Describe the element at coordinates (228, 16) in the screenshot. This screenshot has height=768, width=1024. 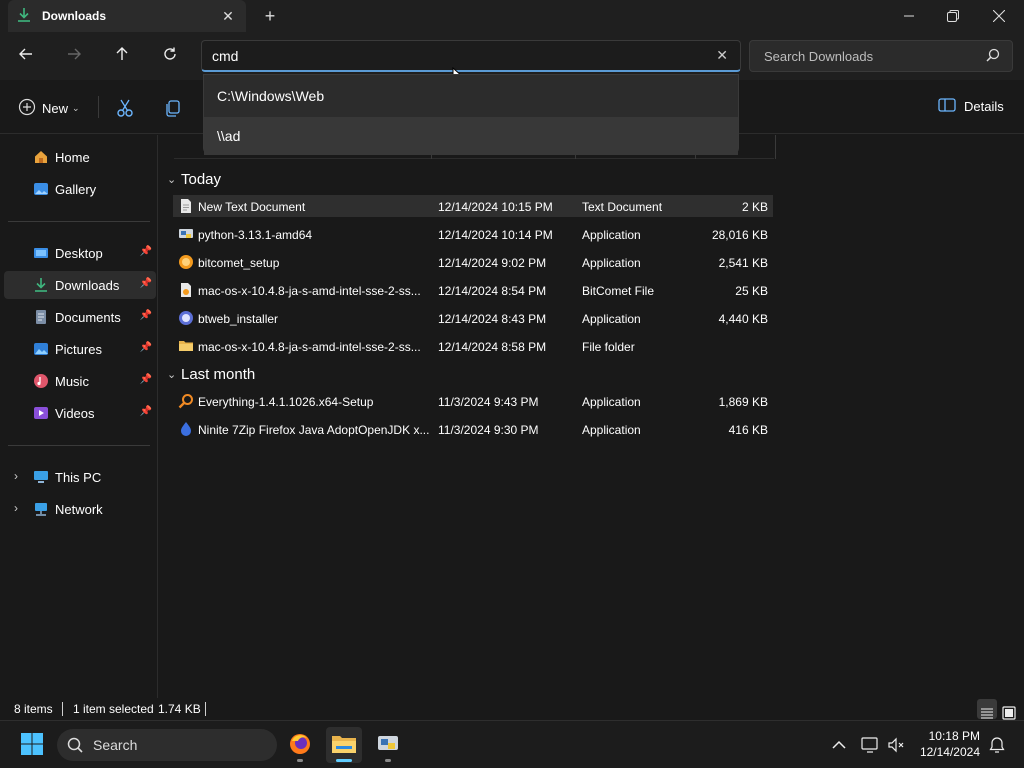
I see `close-tab-icon: ✕` at that location.